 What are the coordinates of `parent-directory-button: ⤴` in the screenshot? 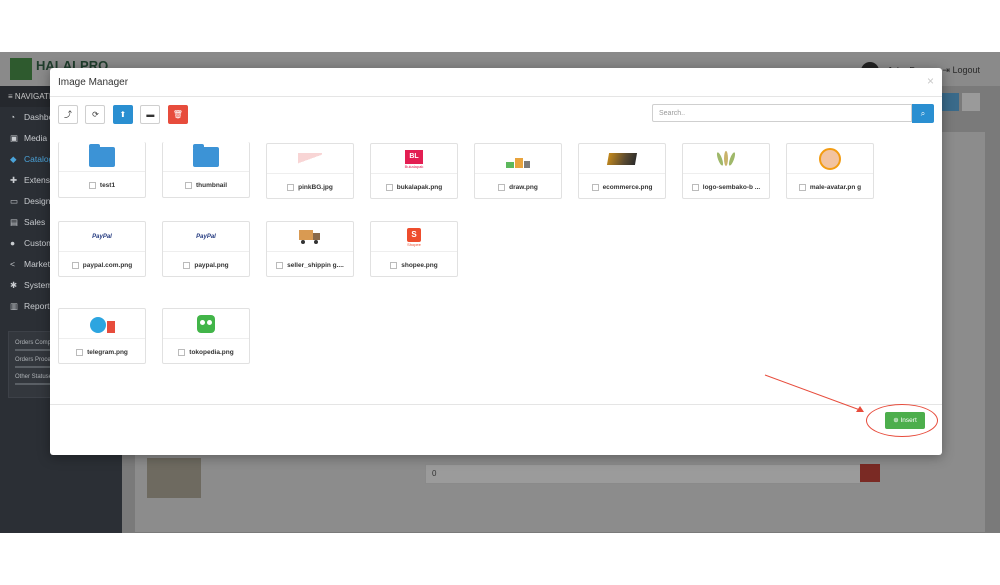 It's located at (68, 114).